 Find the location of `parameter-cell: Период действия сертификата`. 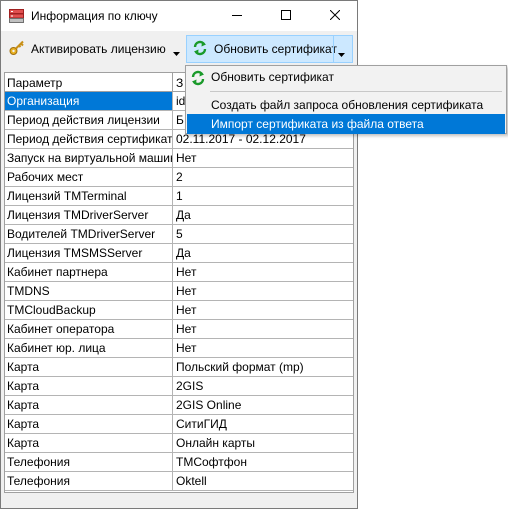

parameter-cell: Период действия сертификата is located at coordinates (89, 139).